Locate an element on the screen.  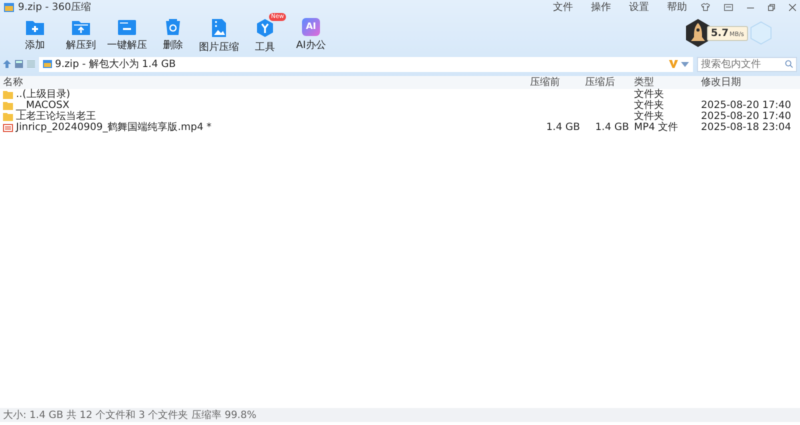
v-logo-icon is located at coordinates (673, 64).